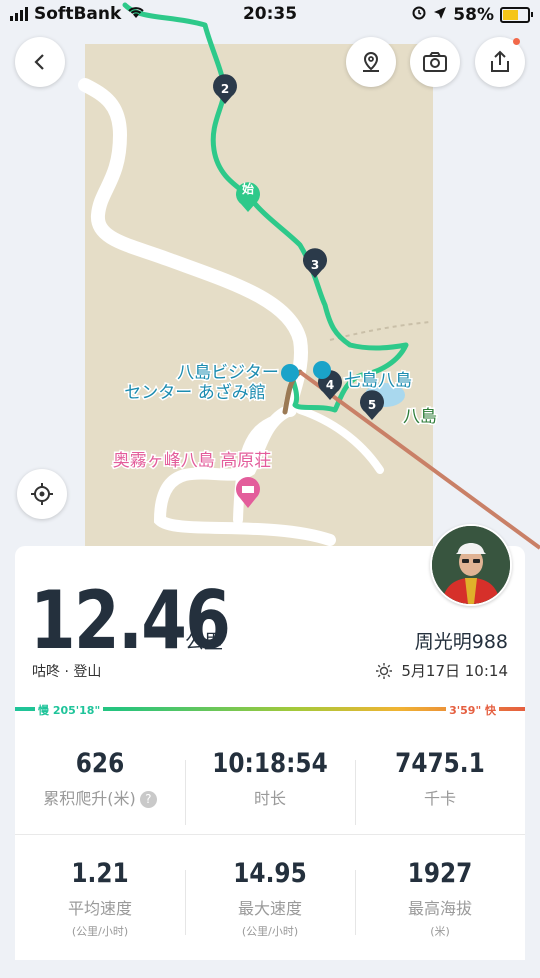 The image size is (540, 978). I want to click on stat-max-speed: 14.95 最大速度 (公里/小时), so click(270, 918).